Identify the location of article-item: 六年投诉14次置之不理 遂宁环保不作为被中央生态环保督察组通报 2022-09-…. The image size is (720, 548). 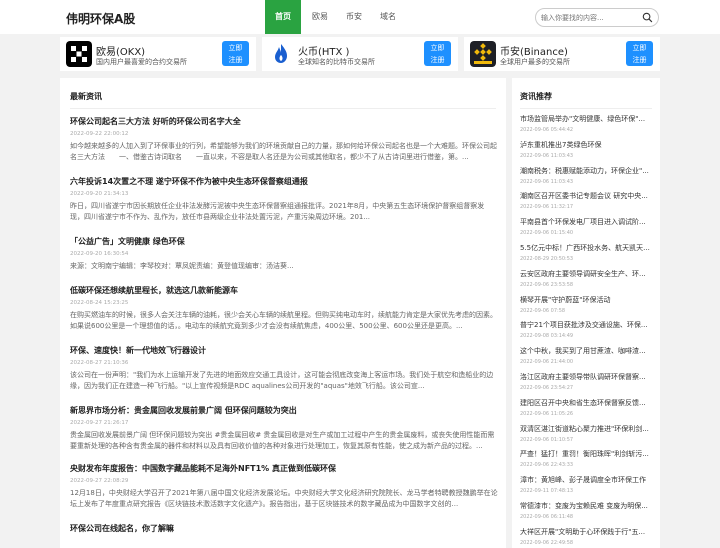
(284, 199).